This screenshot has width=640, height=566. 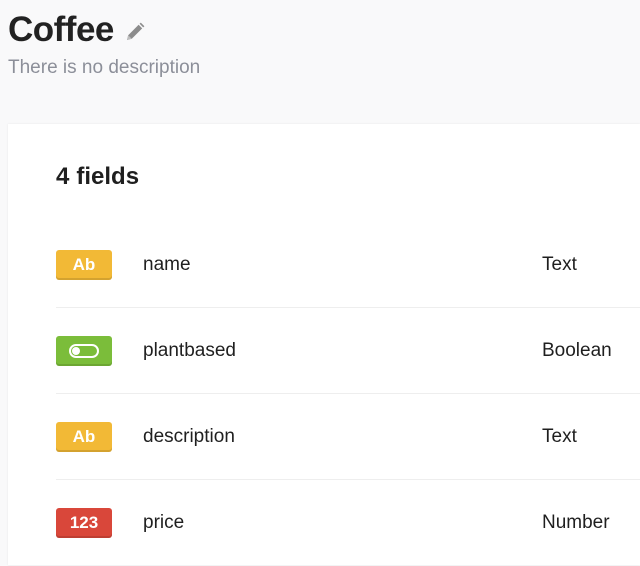 I want to click on field-name: plantbased, so click(x=189, y=350).